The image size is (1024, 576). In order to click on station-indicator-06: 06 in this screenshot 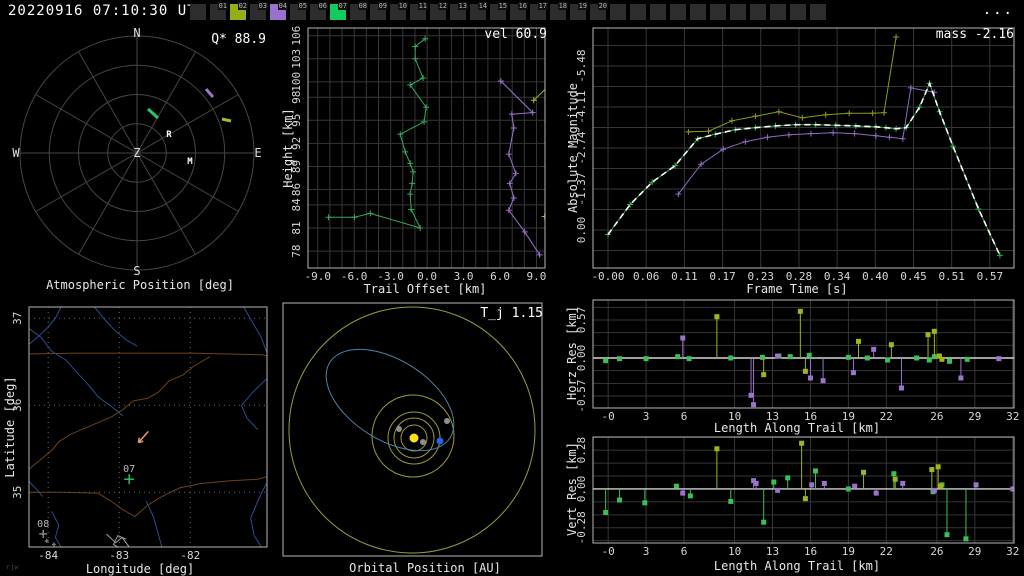, I will do `click(319, 11)`.